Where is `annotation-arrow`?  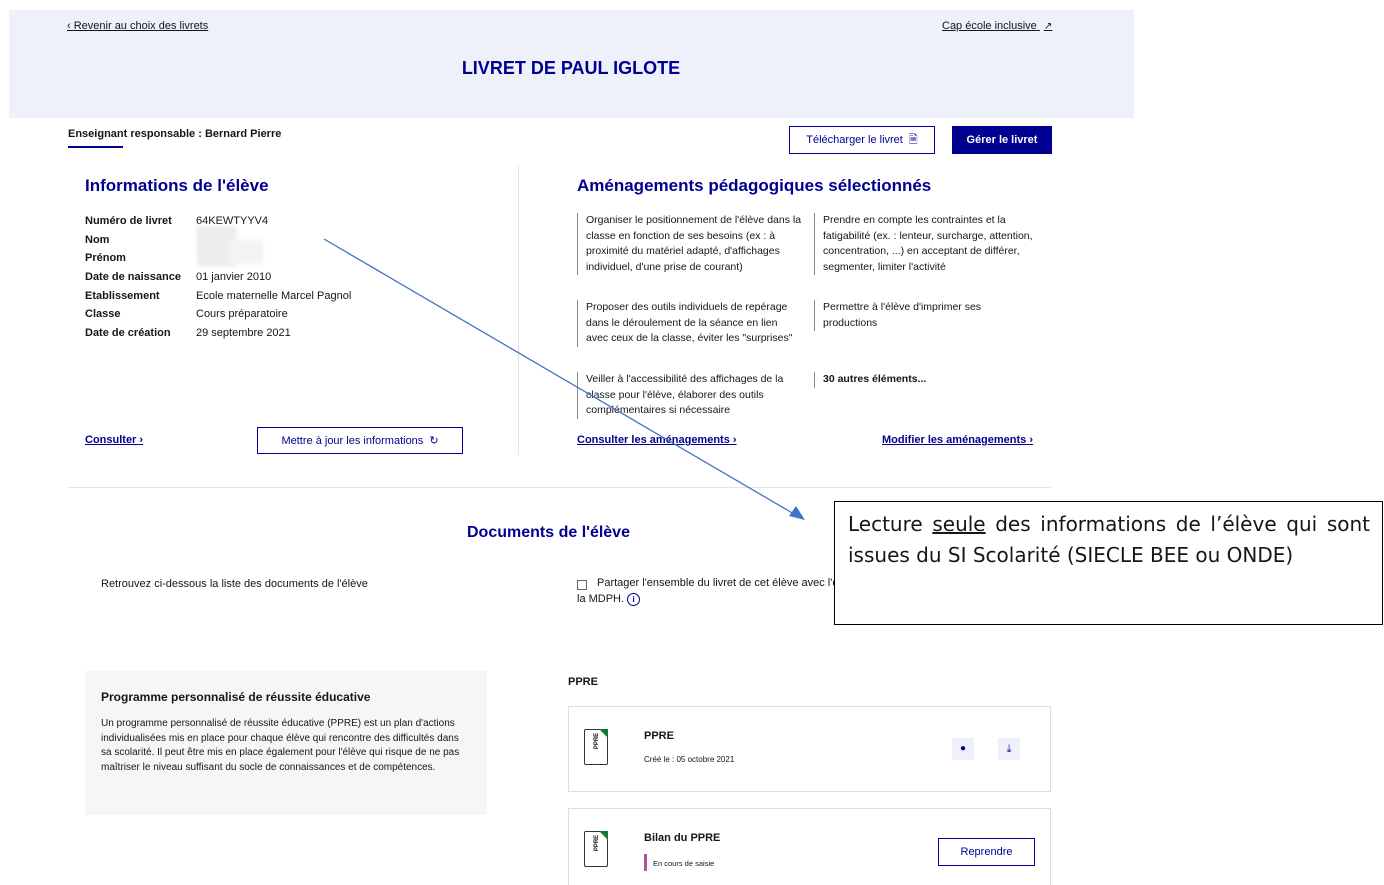 annotation-arrow is located at coordinates (564, 379).